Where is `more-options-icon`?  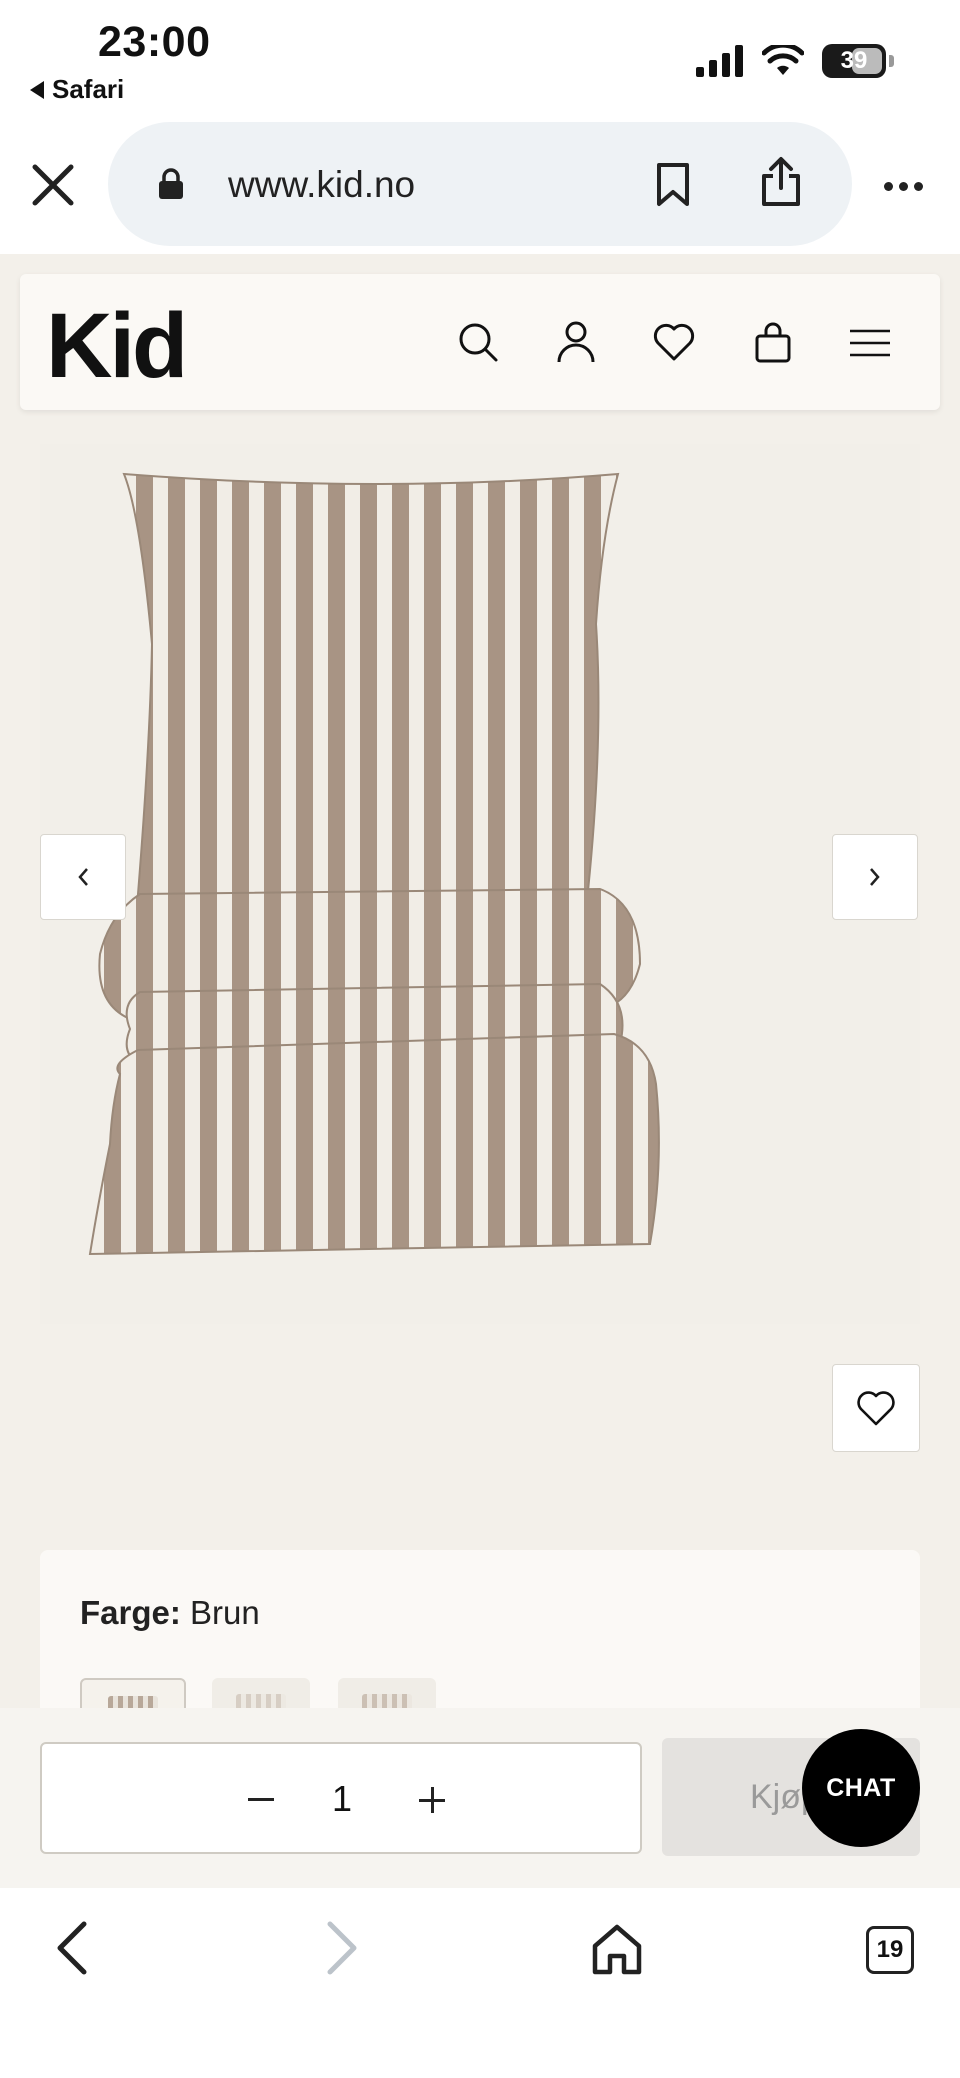
more-options-icon is located at coordinates (903, 186).